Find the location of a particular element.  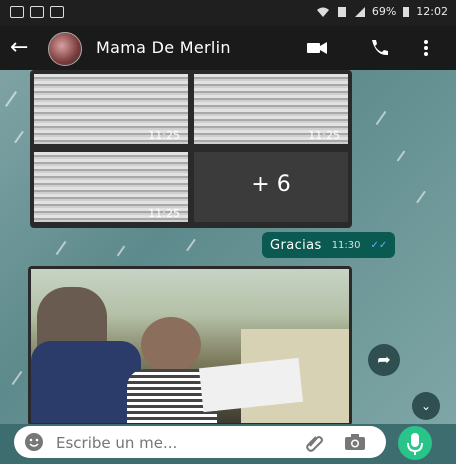

wifi-icon is located at coordinates (322, 12).